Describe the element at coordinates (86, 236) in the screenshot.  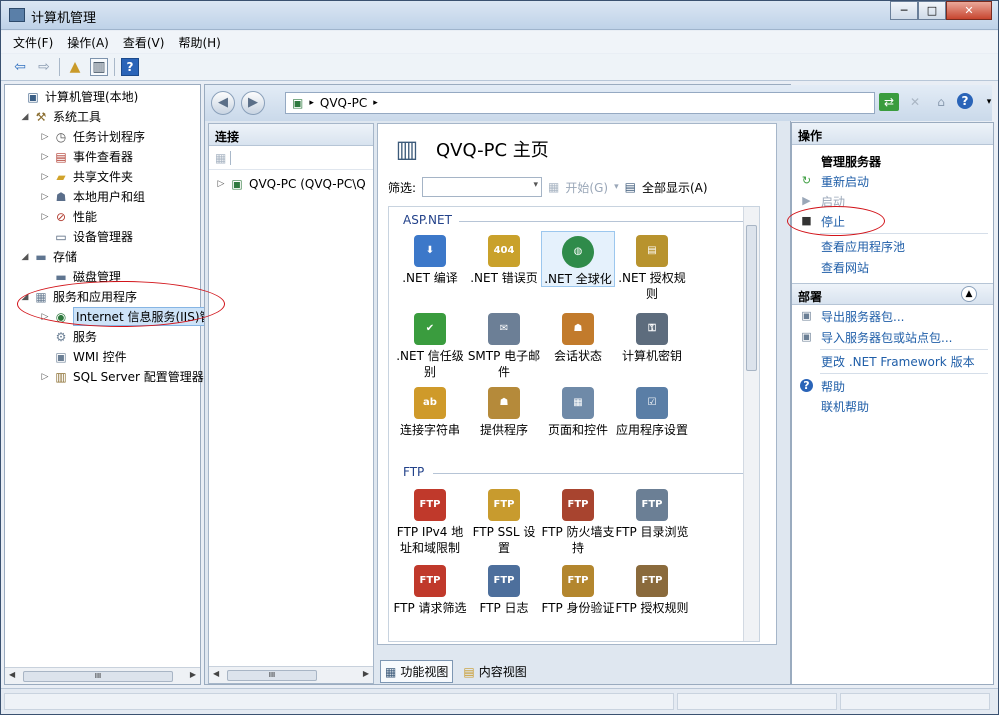
I see `tree-item-device-manager: ▭ 设备管理器` at that location.